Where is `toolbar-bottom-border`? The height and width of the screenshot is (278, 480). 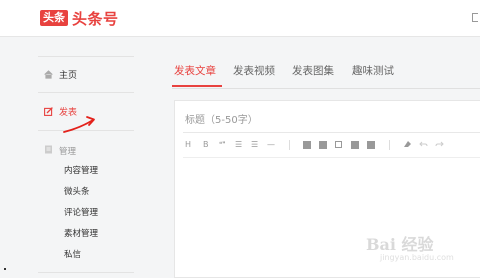
toolbar-bottom-border is located at coordinates (331, 157).